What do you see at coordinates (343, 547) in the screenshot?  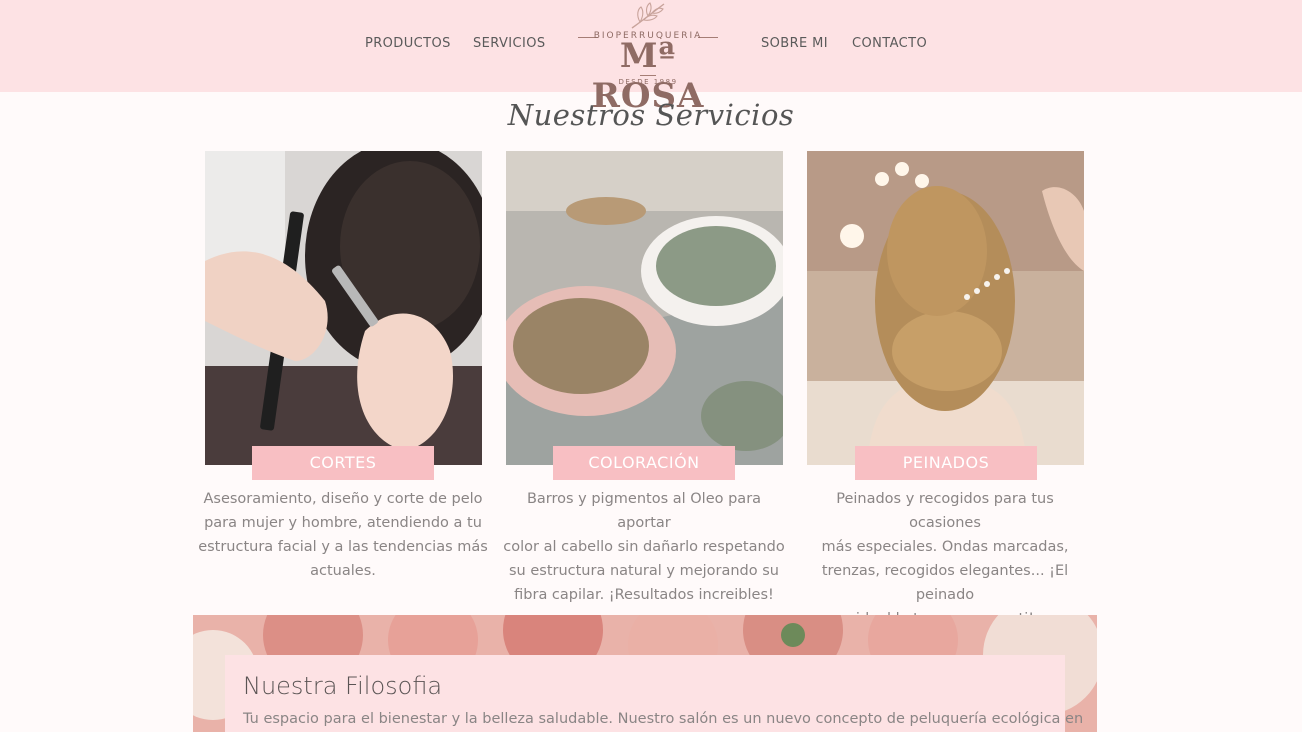 I see `text-line: estructura facial y a las tendencias más` at bounding box center [343, 547].